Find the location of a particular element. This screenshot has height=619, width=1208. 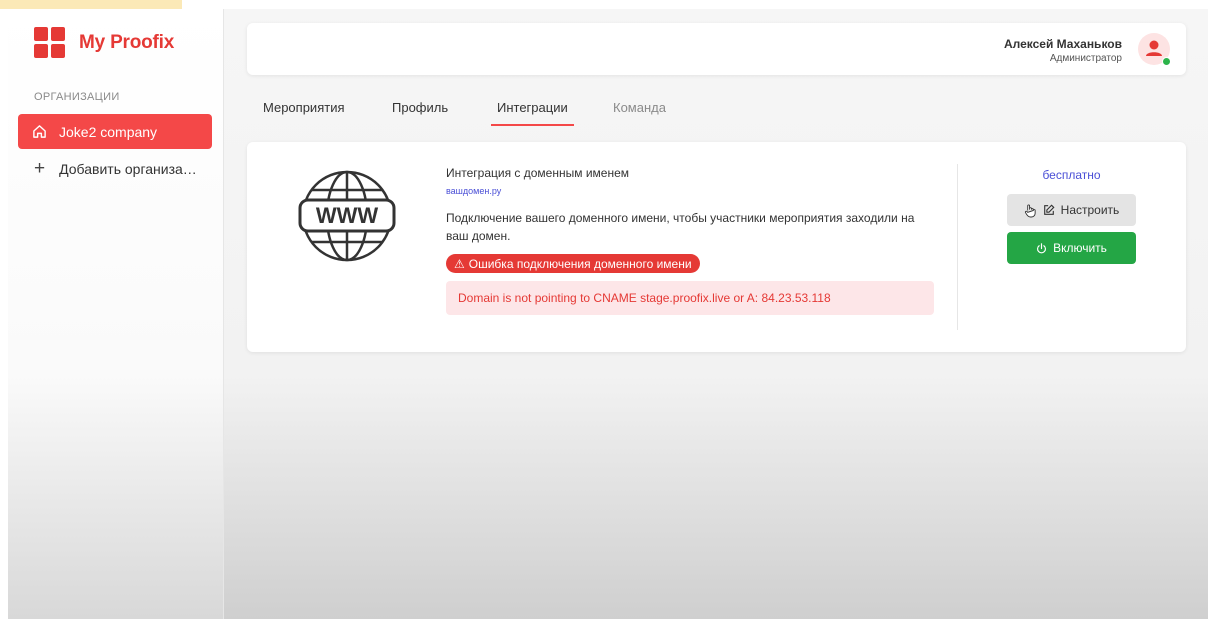

logo: My Proofix is located at coordinates (104, 42).